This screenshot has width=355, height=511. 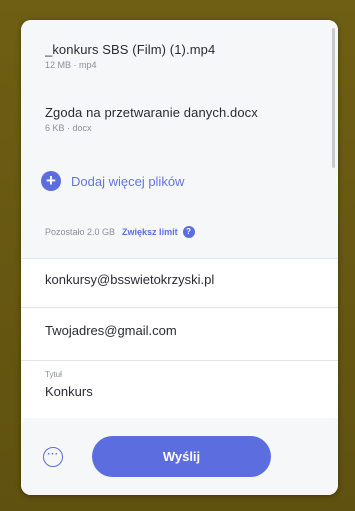 I want to click on title-label: Tytuł, so click(x=53, y=374).